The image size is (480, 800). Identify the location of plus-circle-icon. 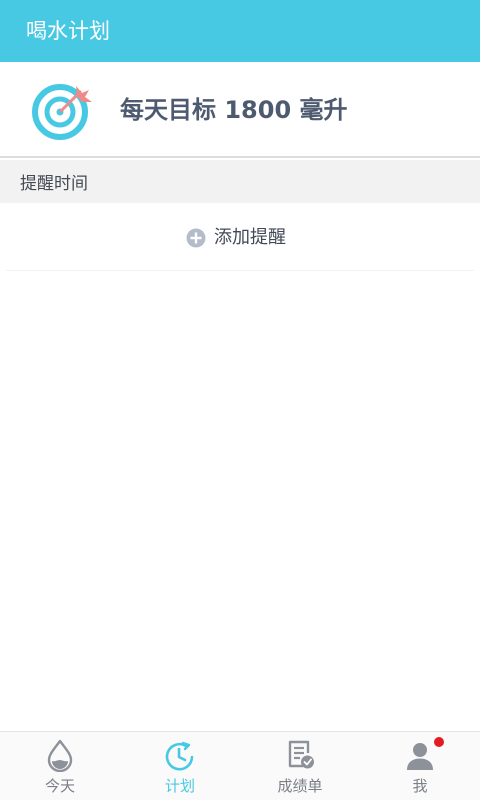
(196, 238).